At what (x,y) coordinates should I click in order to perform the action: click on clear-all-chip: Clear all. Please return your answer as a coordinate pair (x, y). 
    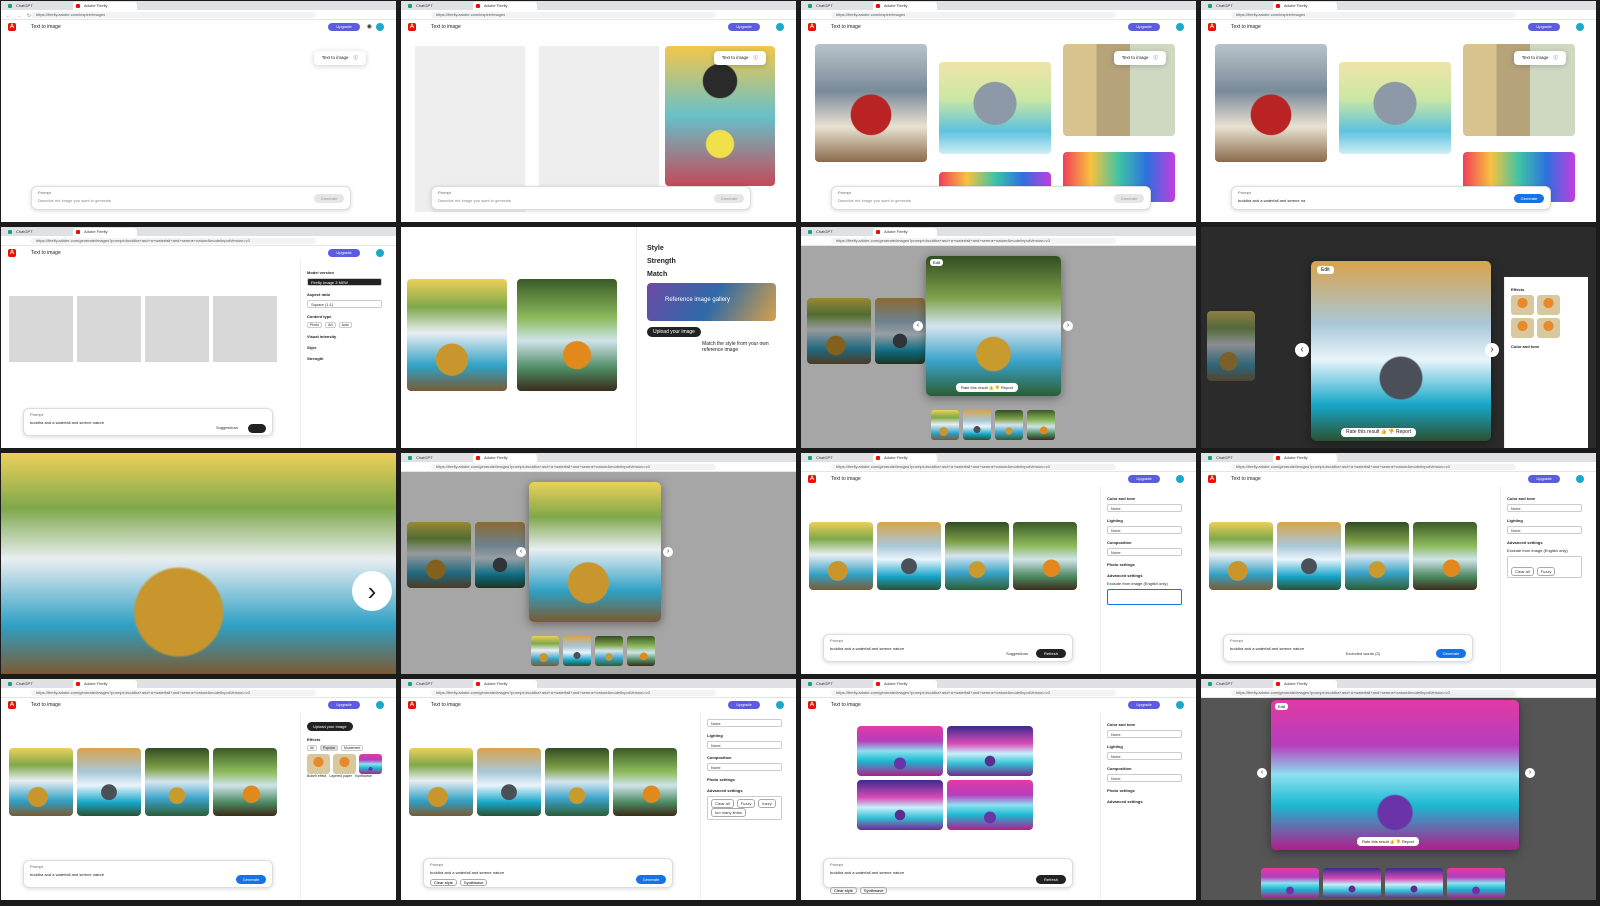
    Looking at the image, I should click on (1522, 571).